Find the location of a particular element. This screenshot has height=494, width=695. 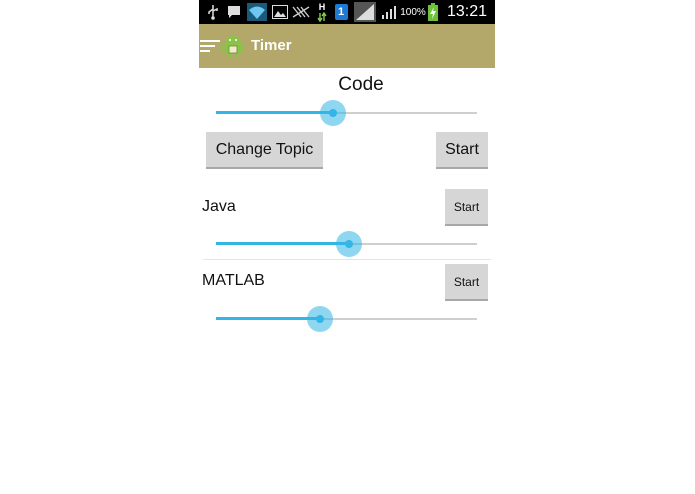

notification-count: 1 is located at coordinates (341, 12).